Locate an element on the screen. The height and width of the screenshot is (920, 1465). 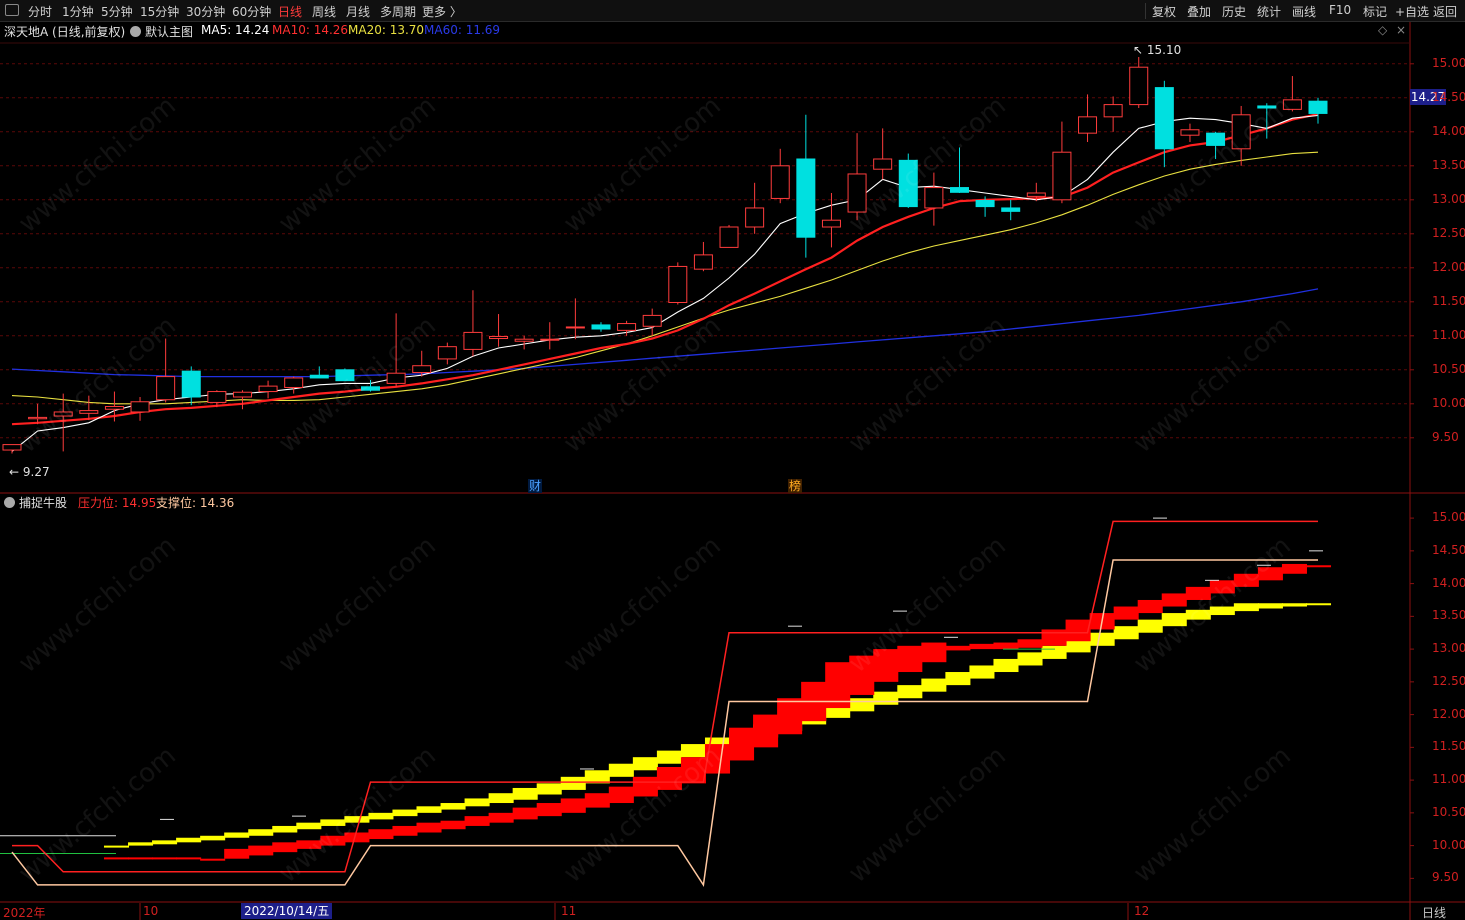
close-icon: × is located at coordinates (1401, 30).